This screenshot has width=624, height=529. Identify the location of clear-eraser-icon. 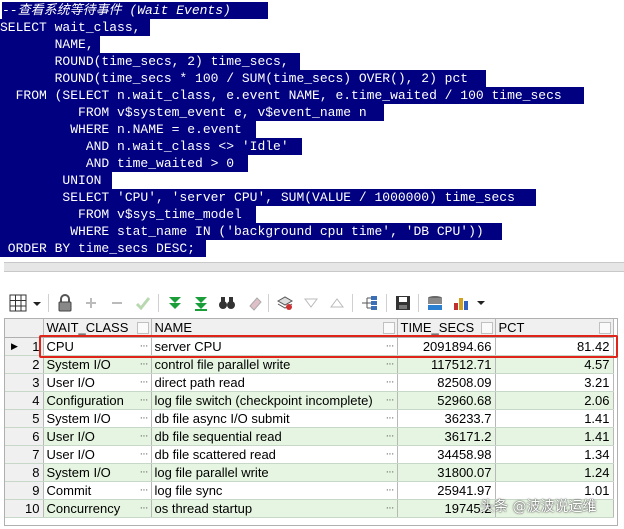
(255, 303).